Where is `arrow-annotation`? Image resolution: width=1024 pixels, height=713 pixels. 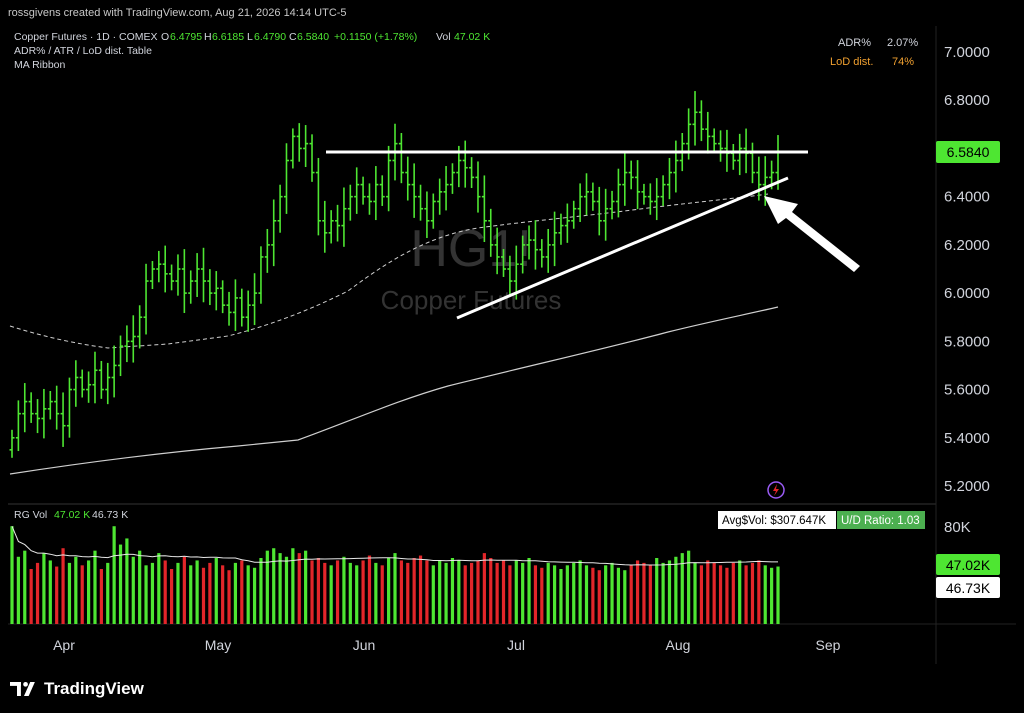
arrow-annotation is located at coordinates (812, 234).